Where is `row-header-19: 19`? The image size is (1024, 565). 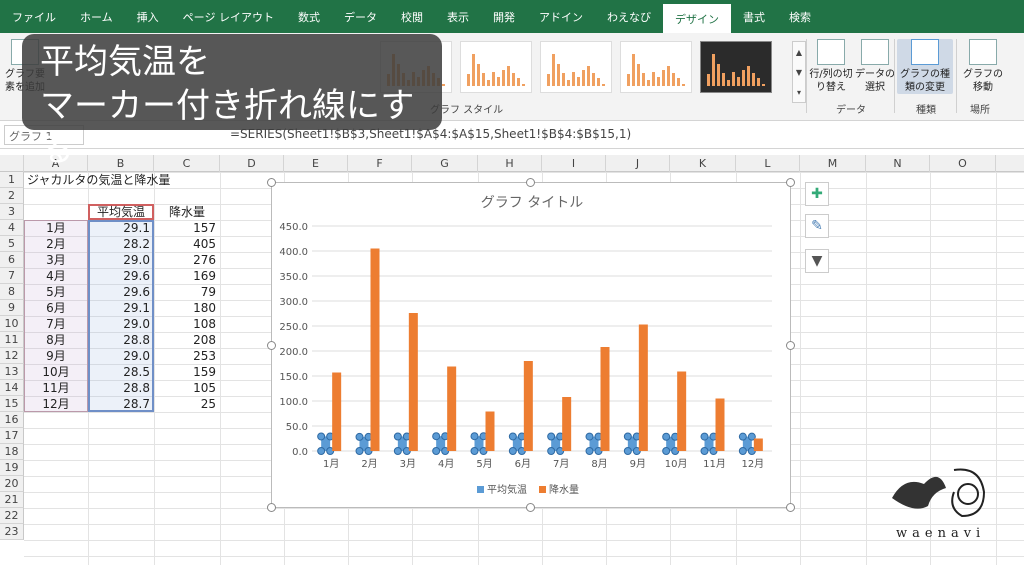
row-header-19: 19 is located at coordinates (12, 468).